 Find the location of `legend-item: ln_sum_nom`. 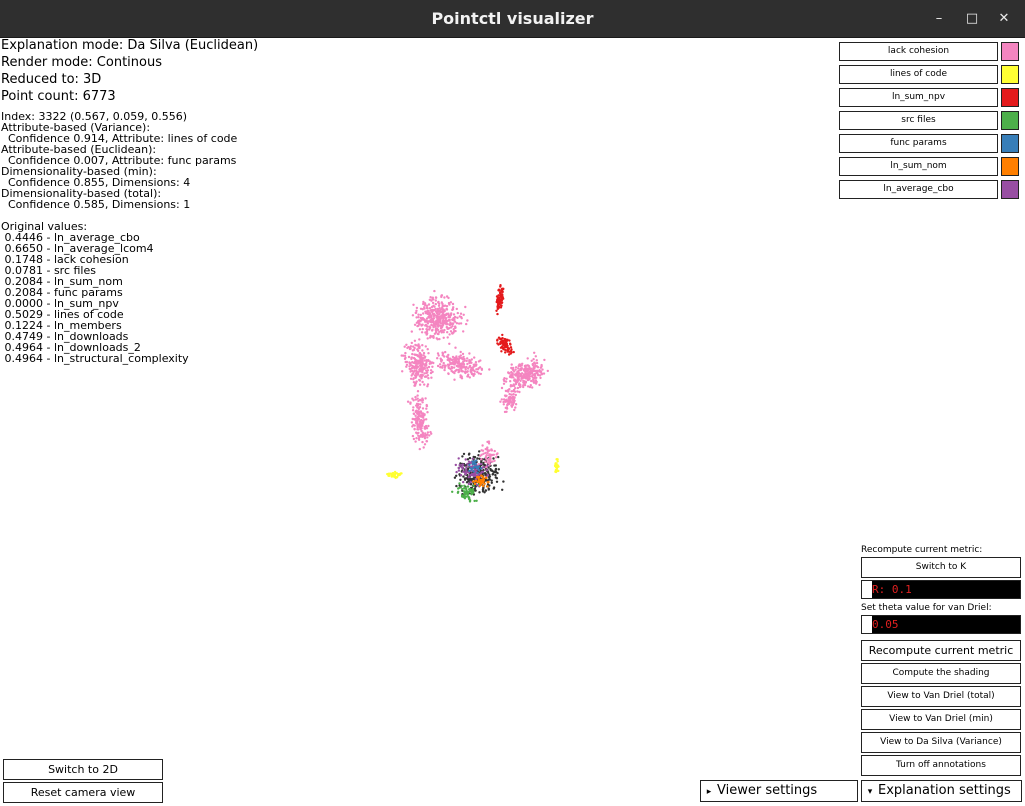

legend-item: ln_sum_nom is located at coordinates (930, 166).